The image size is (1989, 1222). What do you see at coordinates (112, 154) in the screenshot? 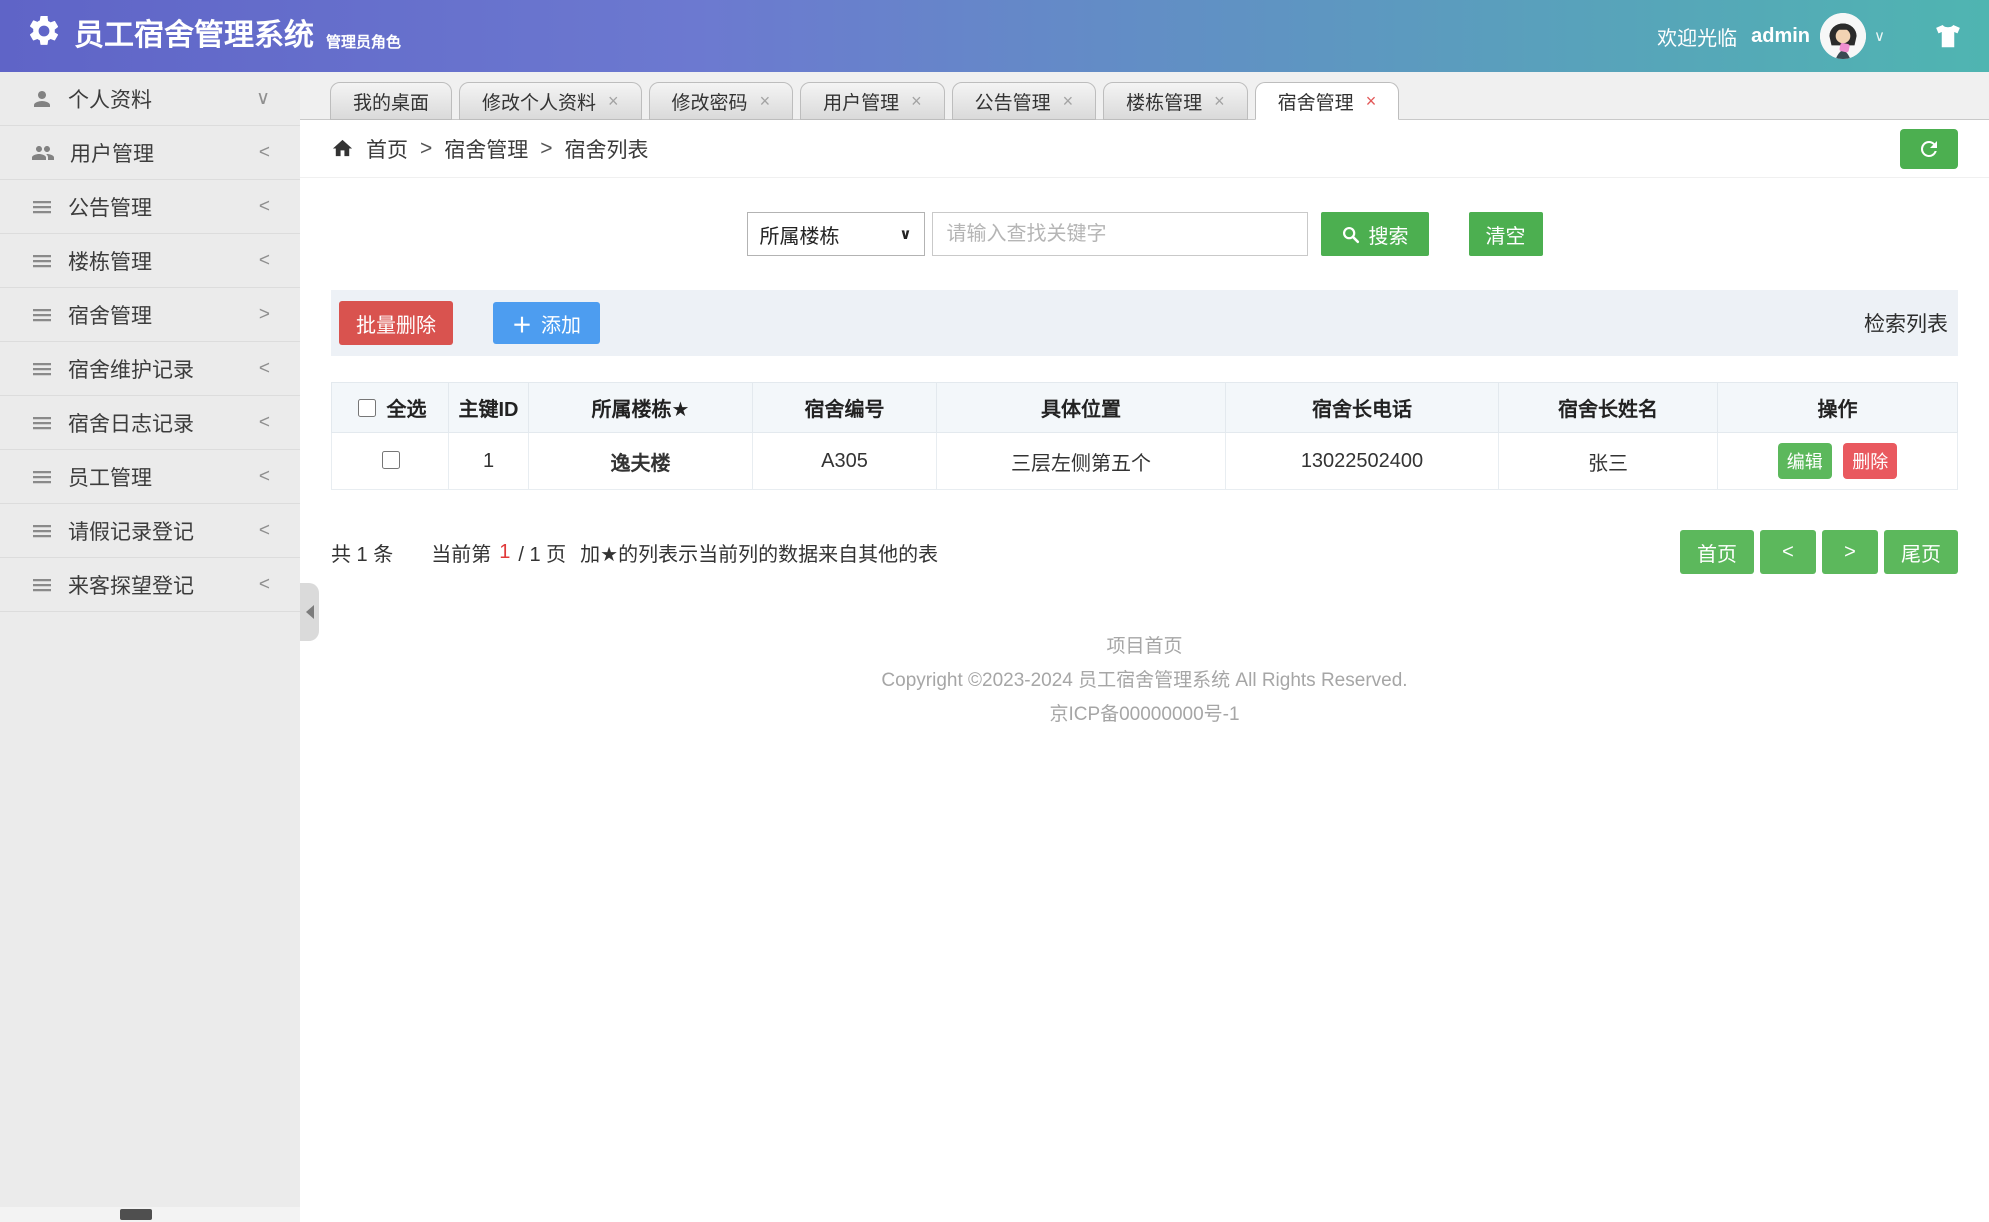
I see `sidebar-item-label: 用户管理` at bounding box center [112, 154].